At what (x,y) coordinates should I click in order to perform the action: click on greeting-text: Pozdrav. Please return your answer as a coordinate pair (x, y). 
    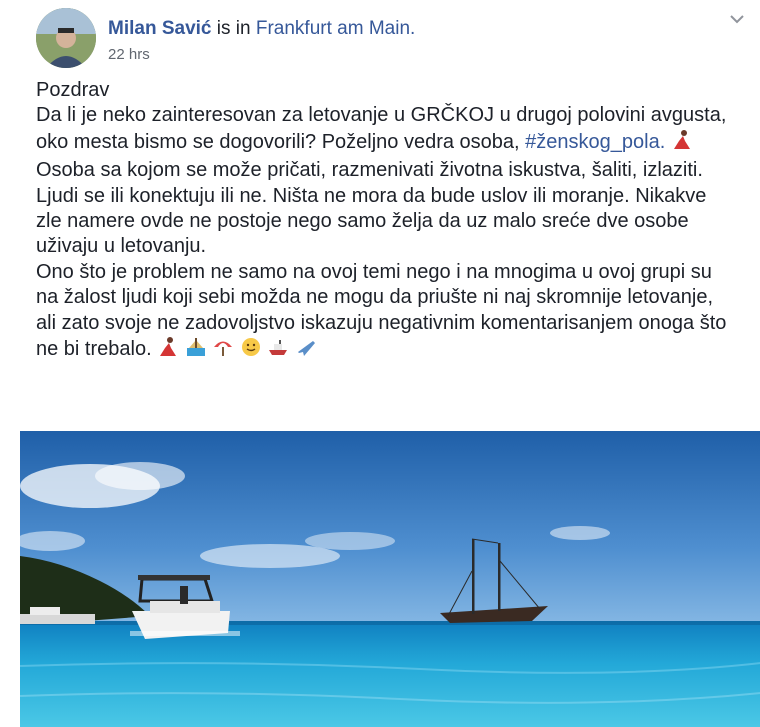
    Looking at the image, I should click on (73, 90).